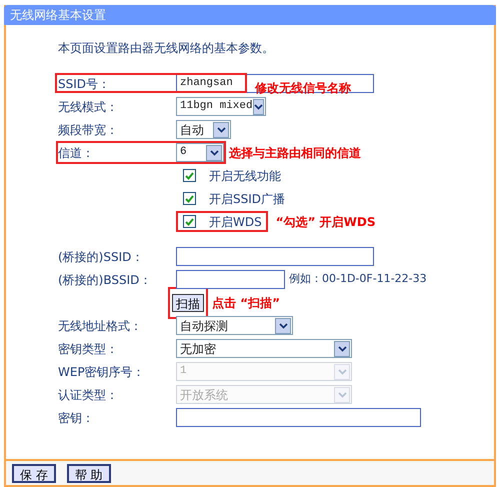 Image resolution: width=500 pixels, height=487 pixels. Describe the element at coordinates (76, 418) in the screenshot. I see `field-label: 密钥：` at that location.